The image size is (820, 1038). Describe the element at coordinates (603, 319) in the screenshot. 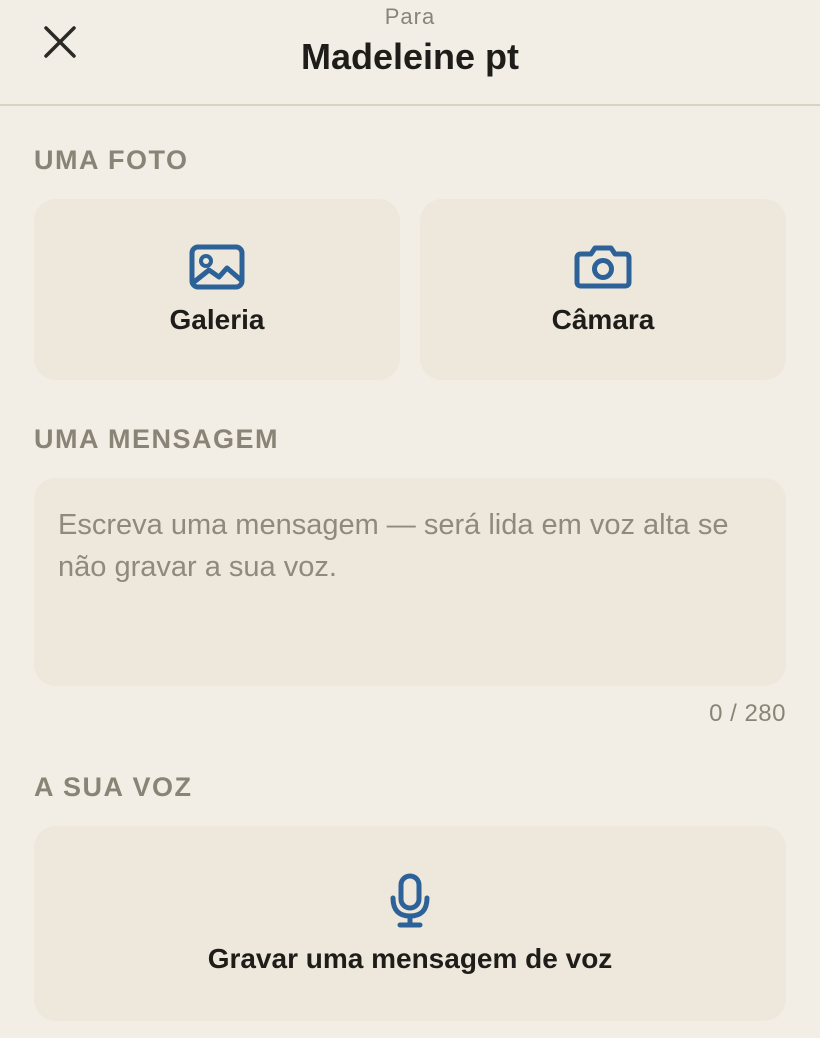

I see `camera-label: Câmara` at that location.